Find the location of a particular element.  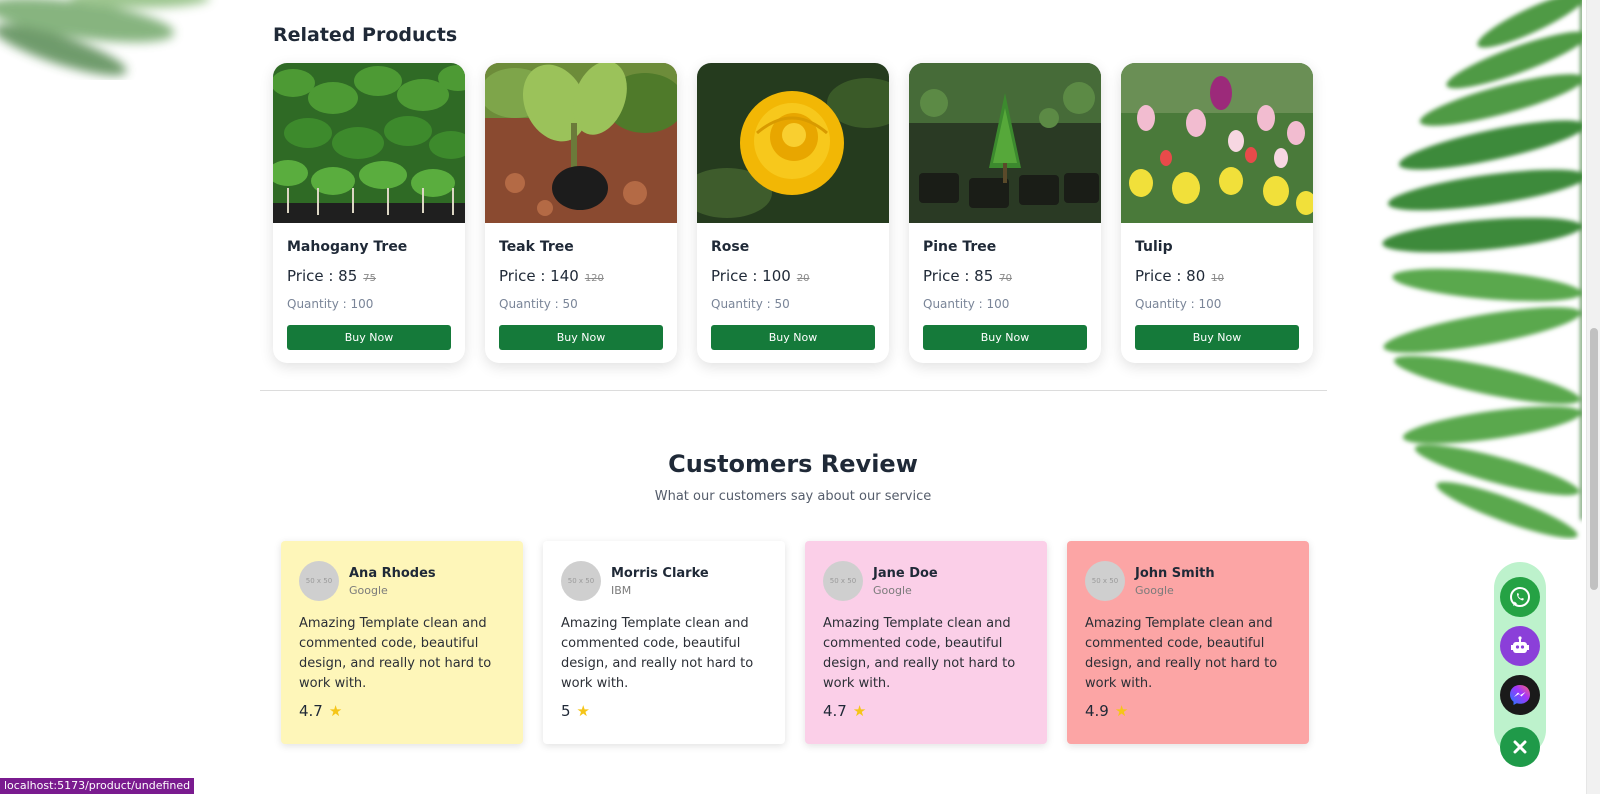

close-panel-button is located at coordinates (1520, 747).